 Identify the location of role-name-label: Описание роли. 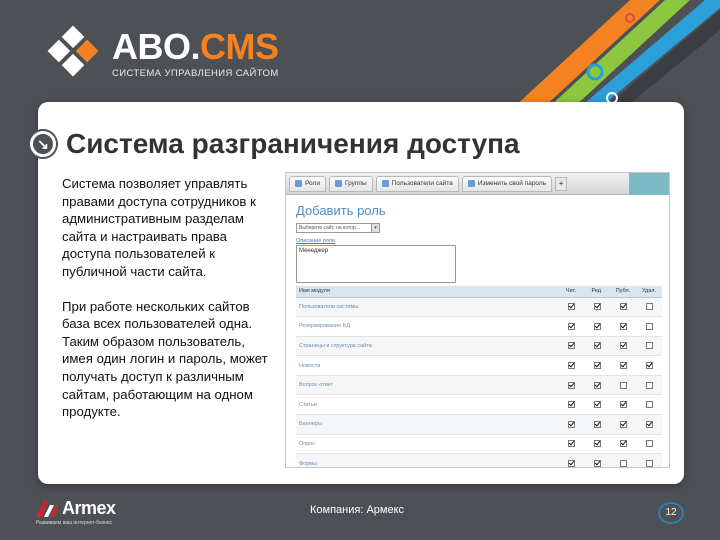
(316, 241).